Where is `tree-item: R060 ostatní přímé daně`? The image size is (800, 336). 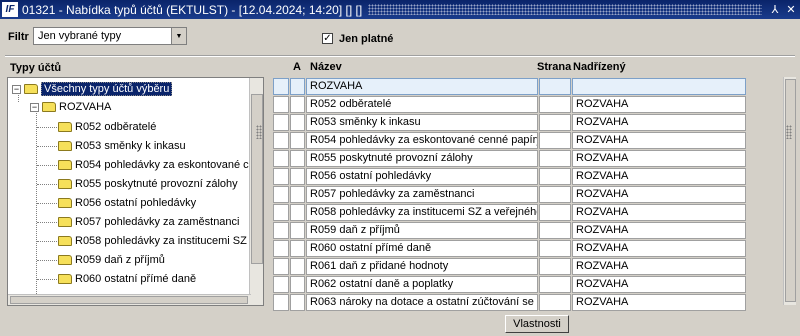
tree-item: R060 ostatní přímé daně is located at coordinates (127, 279).